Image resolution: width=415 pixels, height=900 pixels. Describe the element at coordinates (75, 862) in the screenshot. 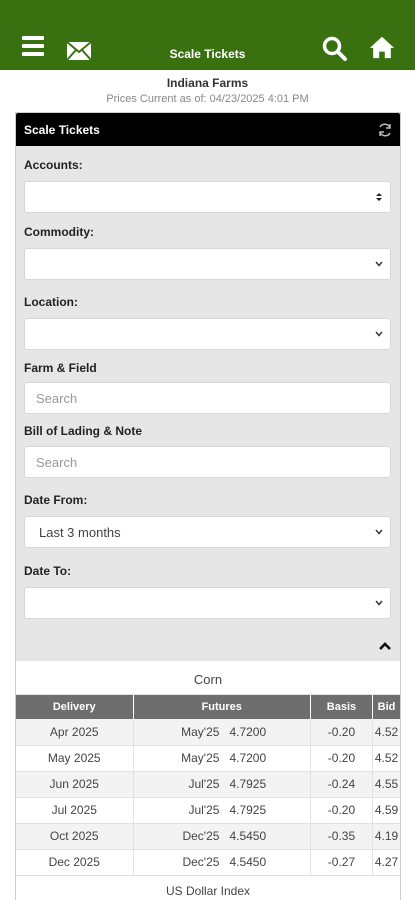

I see `delivery-cell: Dec 2025` at that location.